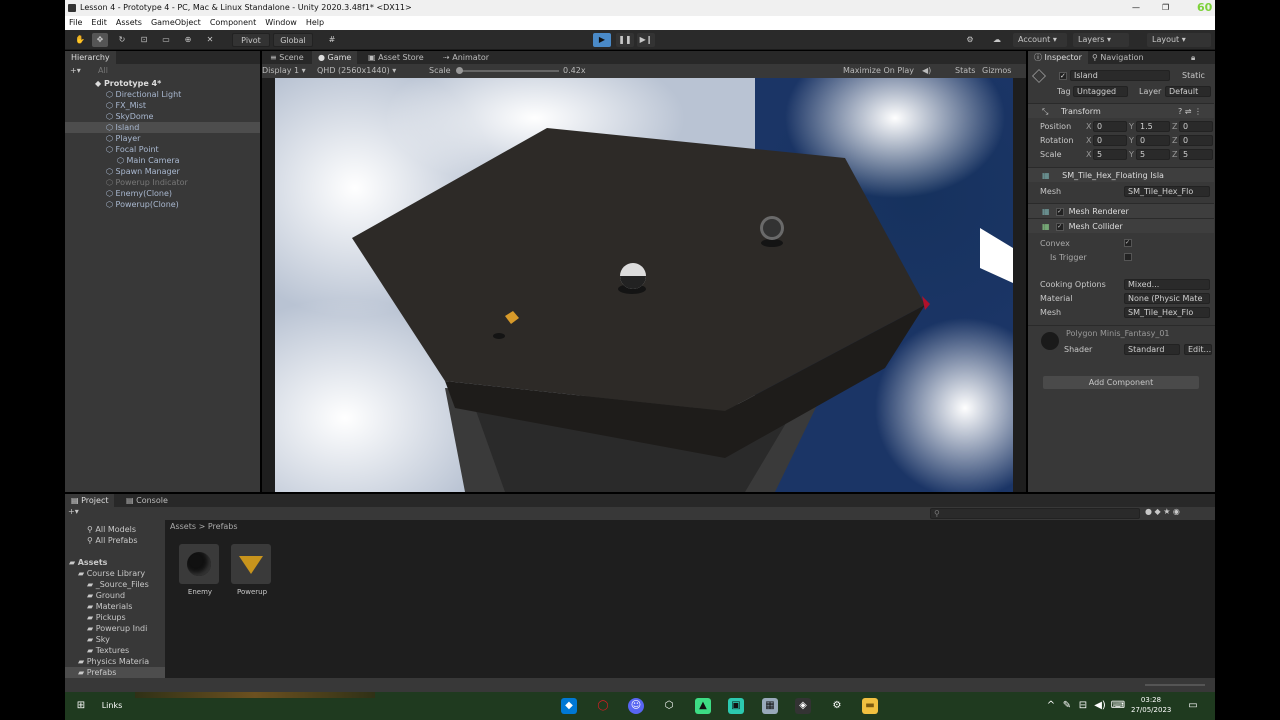  I want to click on custom-tool-icon: ✕, so click(210, 40).